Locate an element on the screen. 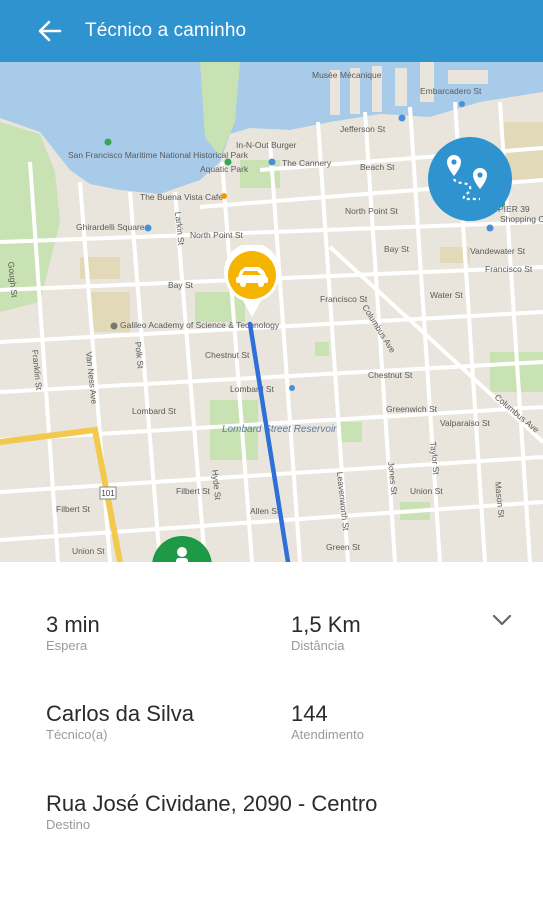 The width and height of the screenshot is (543, 900). distance: 1,5 Km Distância is located at coordinates (326, 632).